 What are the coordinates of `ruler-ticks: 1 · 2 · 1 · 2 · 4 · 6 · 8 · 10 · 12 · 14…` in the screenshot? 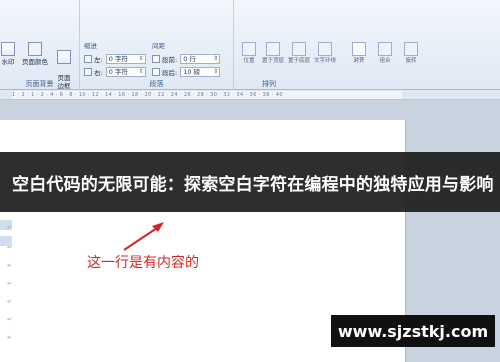 It's located at (147, 95).